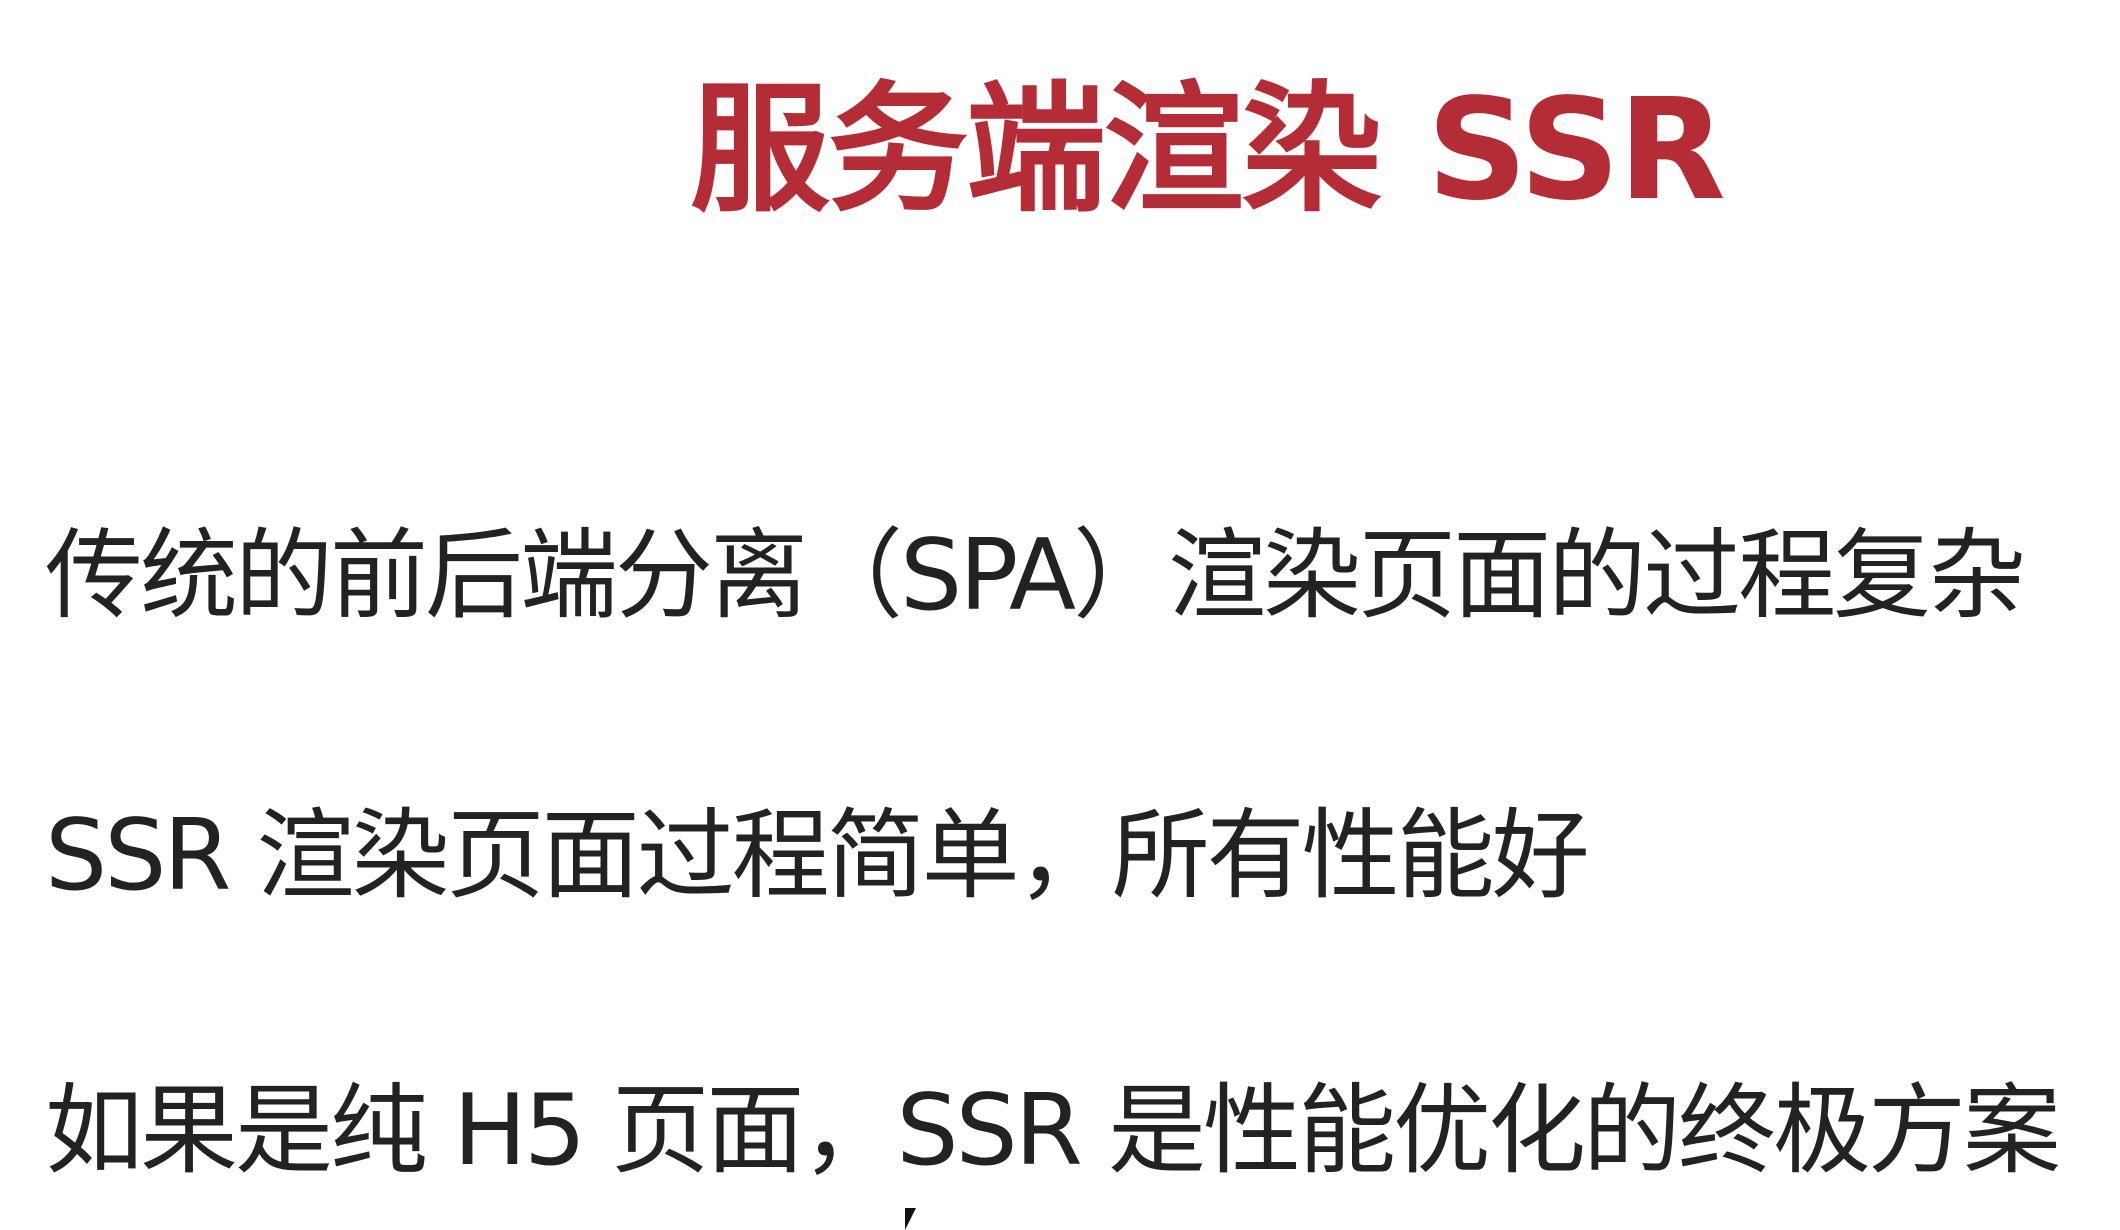 The width and height of the screenshot is (2120, 1230). I want to click on bullet-spa-complexity: 传统的前后端分离（SPA）渲染页面的过程复杂, so click(1035, 576).